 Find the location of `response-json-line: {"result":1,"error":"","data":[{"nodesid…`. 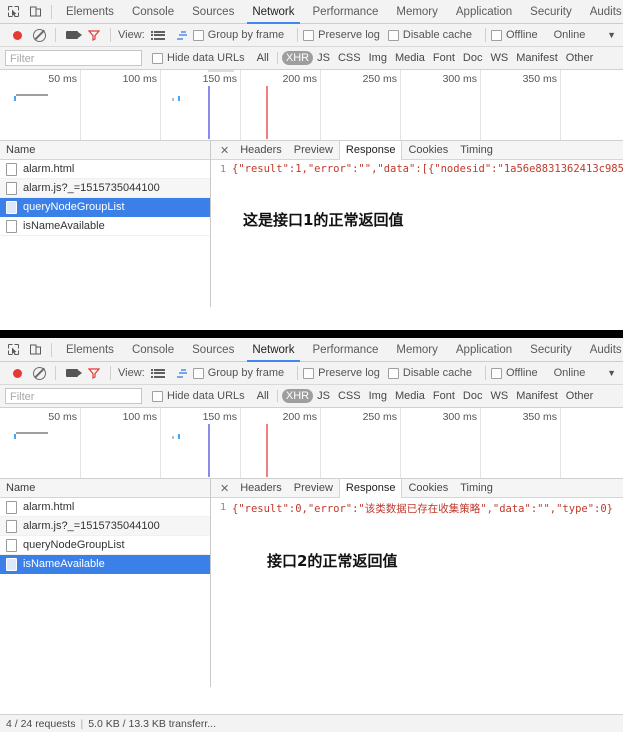

response-json-line: {"result":1,"error":"","data":[{"nodesid… is located at coordinates (426, 169).